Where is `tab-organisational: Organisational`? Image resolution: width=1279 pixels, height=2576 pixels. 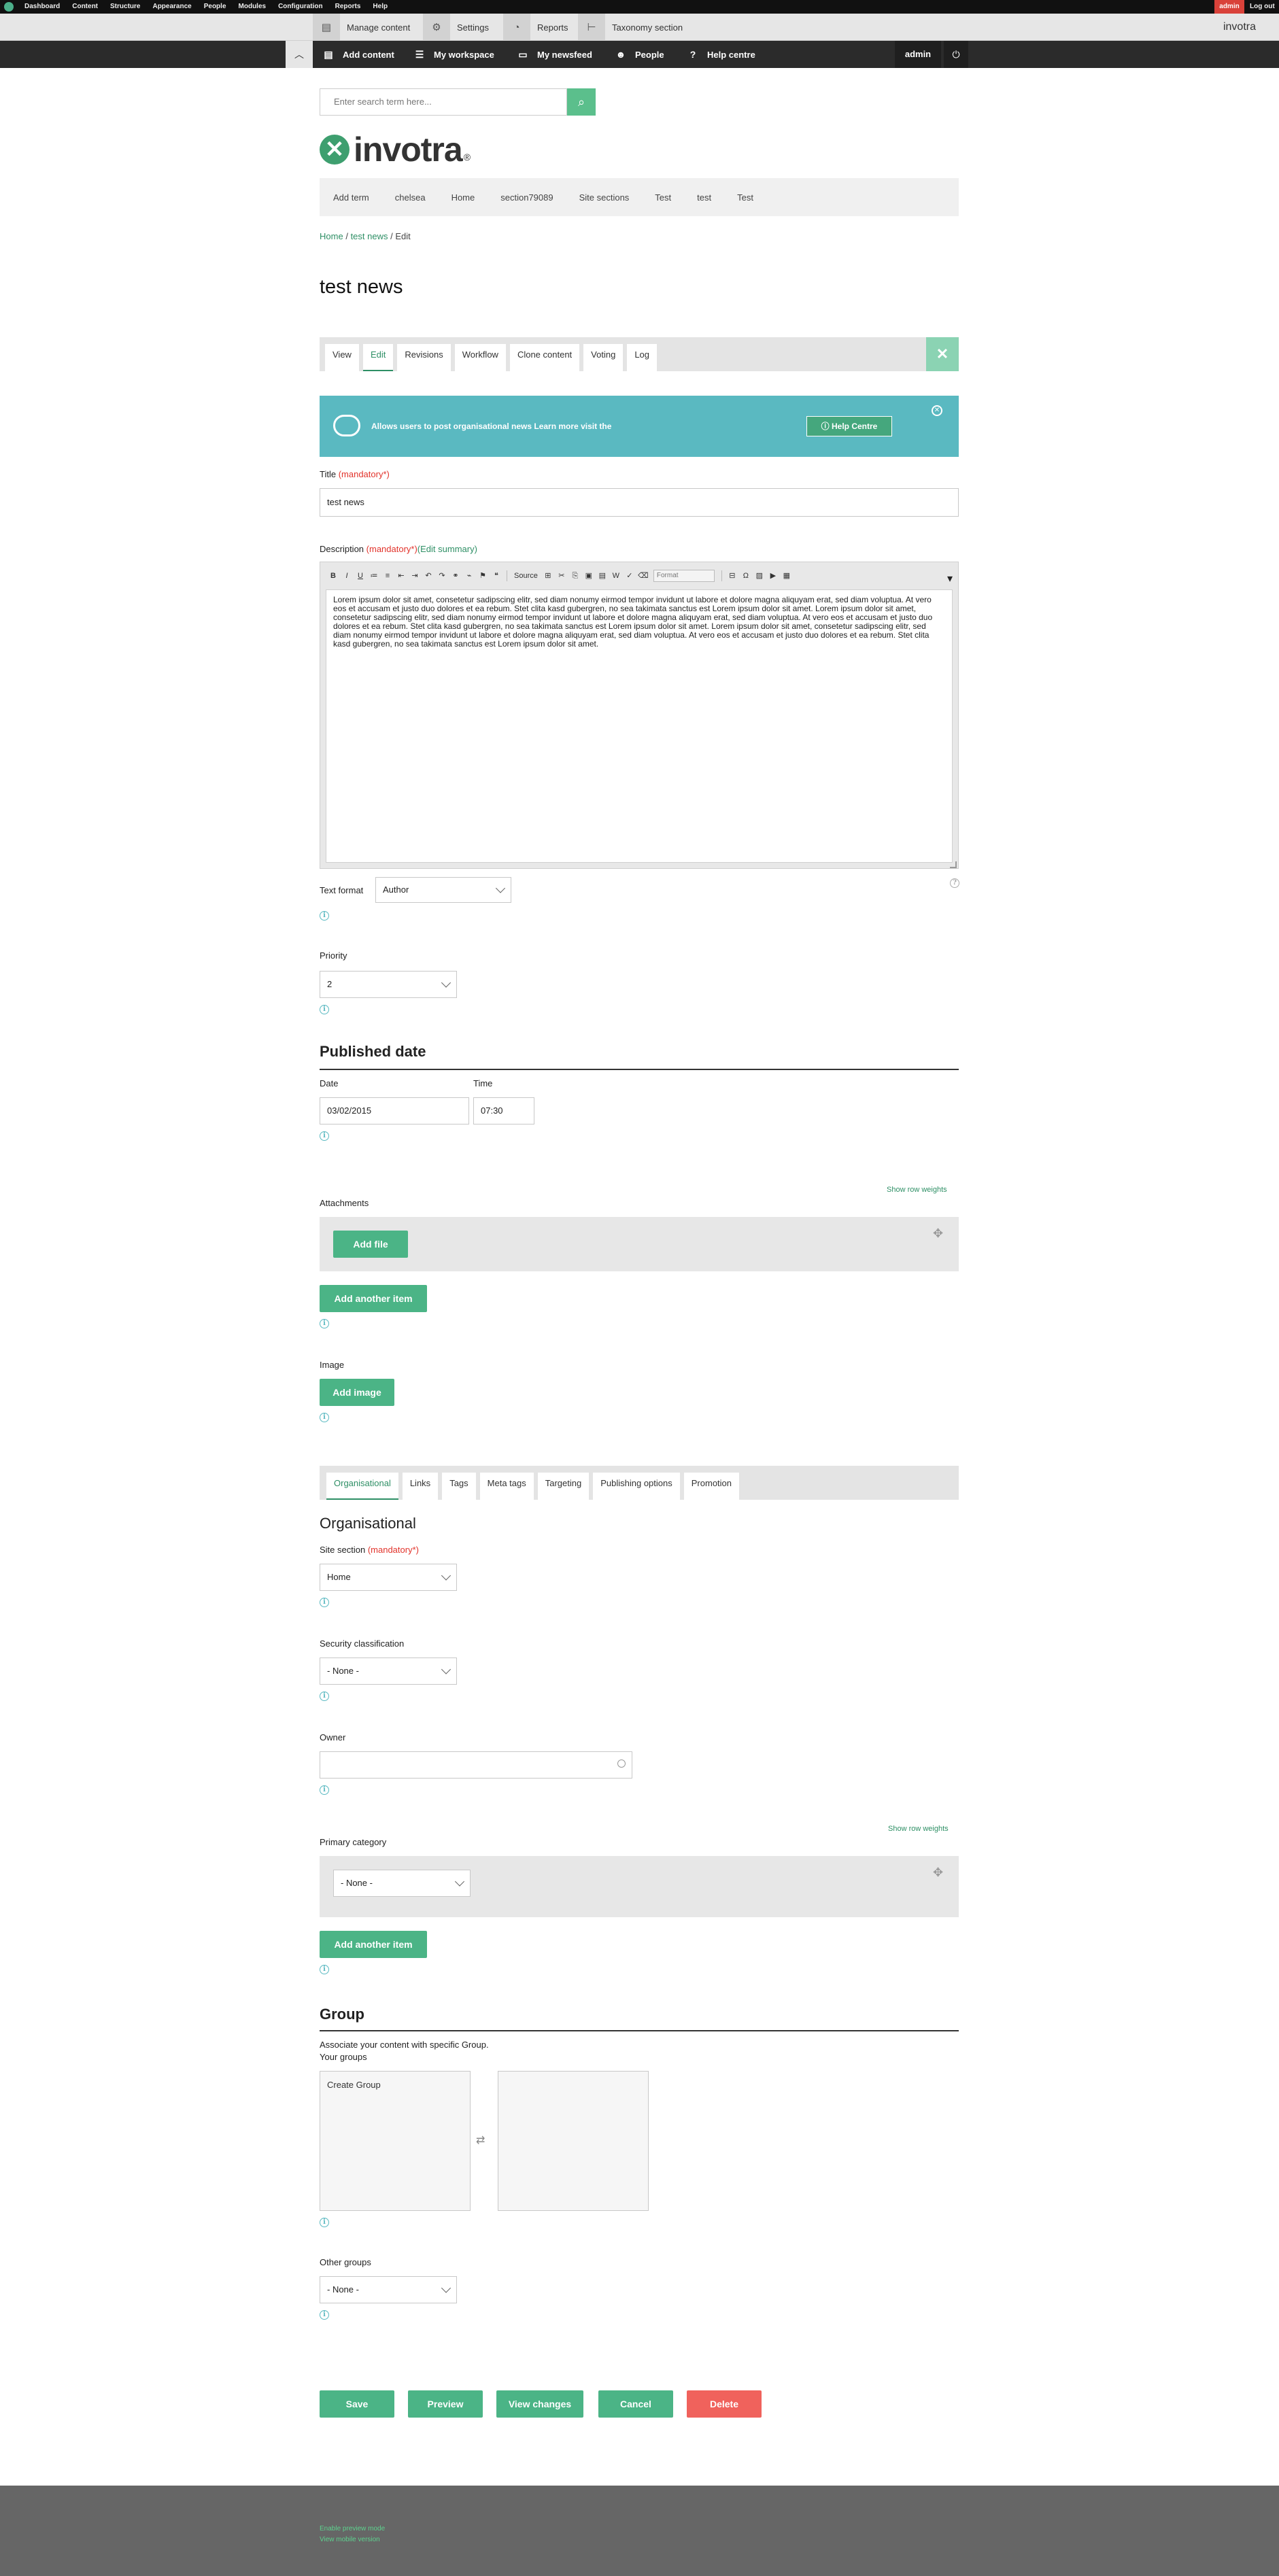 tab-organisational: Organisational is located at coordinates (362, 1486).